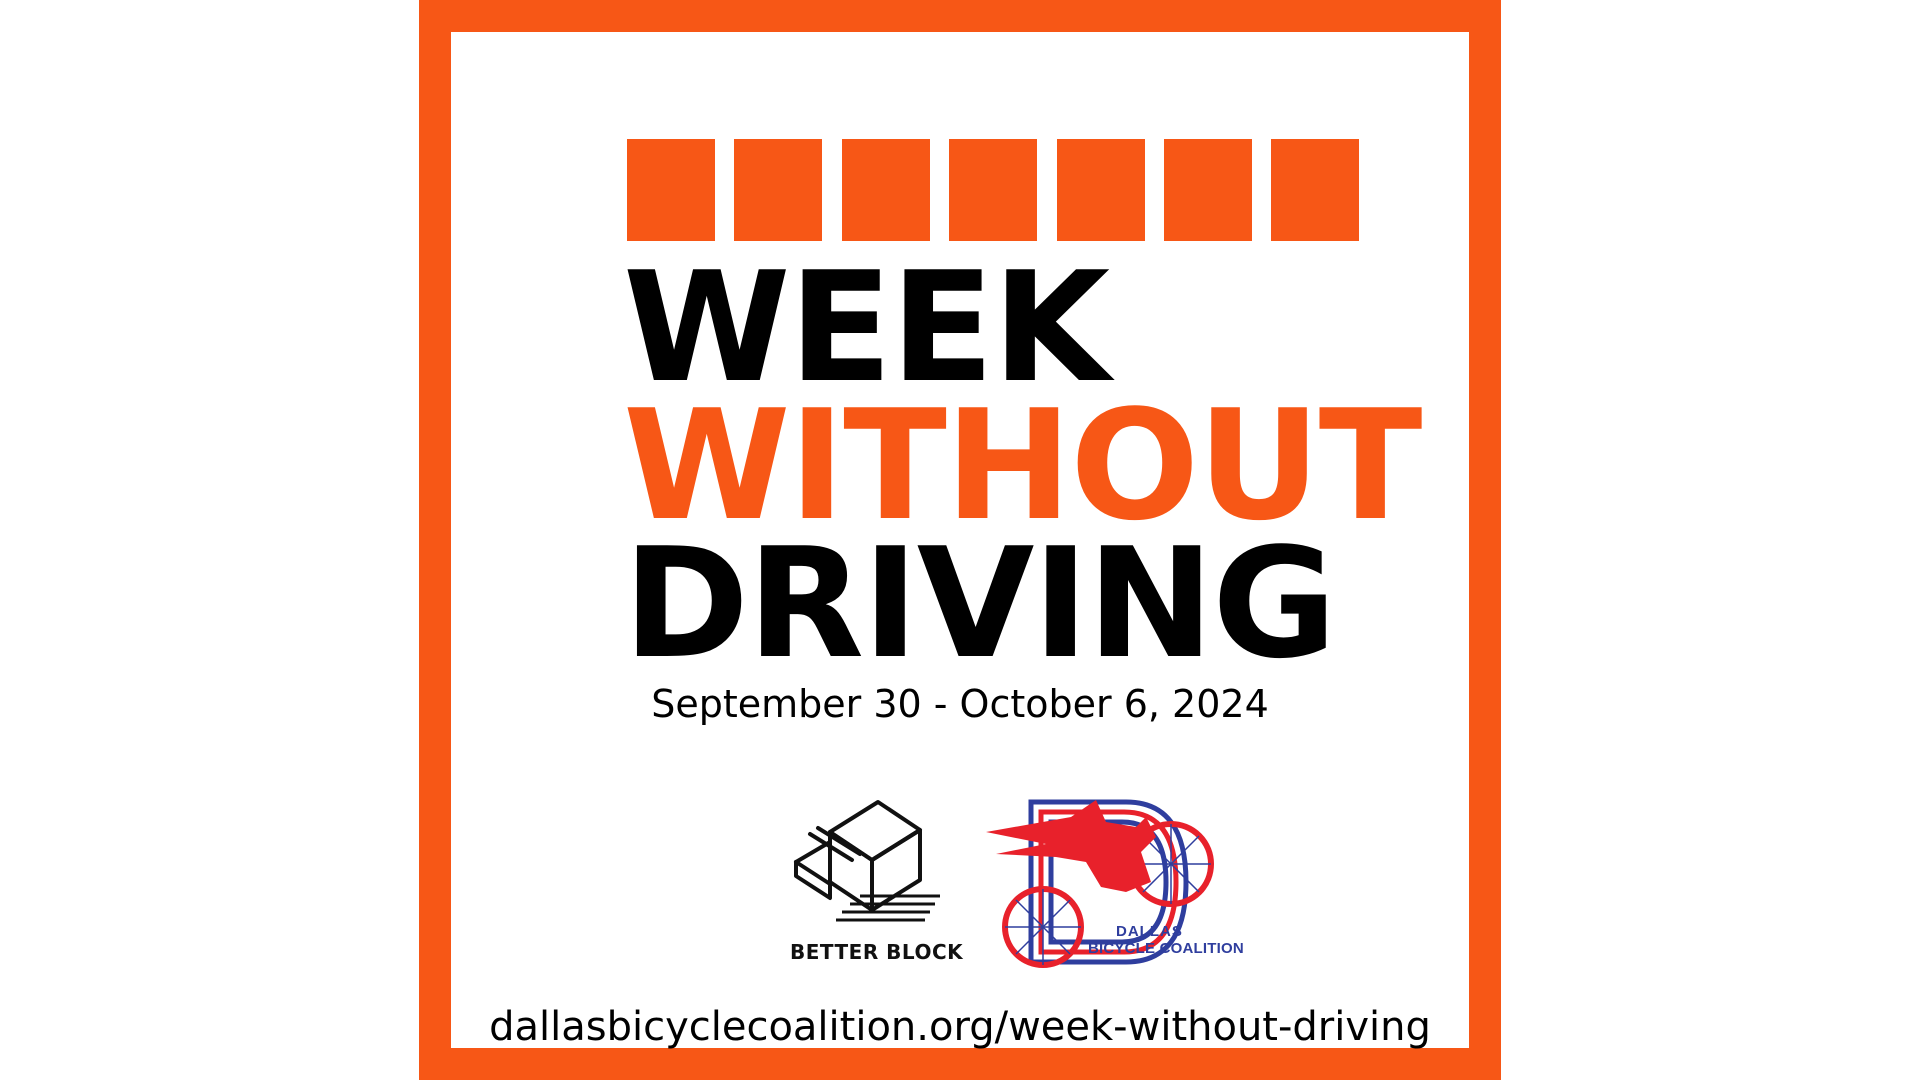 This screenshot has height=1080, width=1920. Describe the element at coordinates (1149, 931) in the screenshot. I see `dbc-label-dallas: DALLAS` at that location.